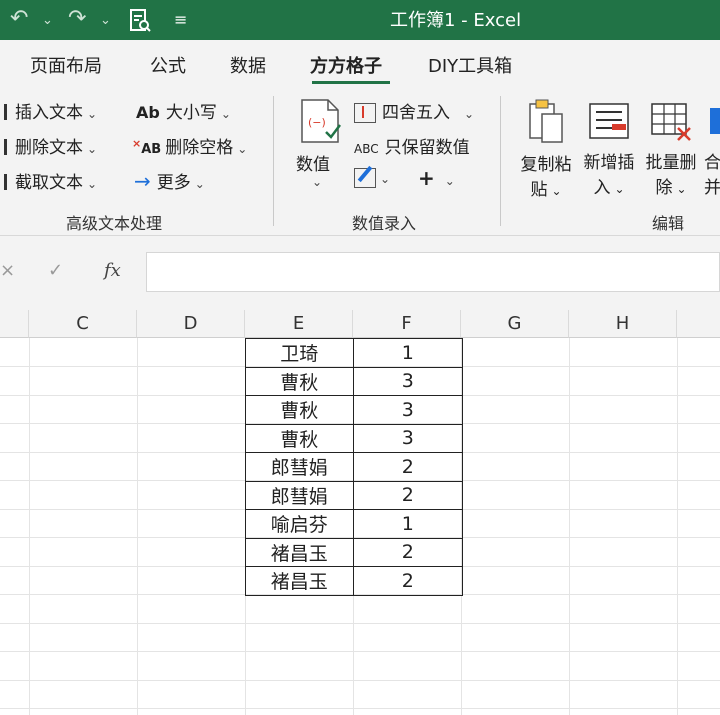 Image resolution: width=720 pixels, height=715 pixels. Describe the element at coordinates (50, 145) in the screenshot. I see `delete-text-button: 删除文本 ⌄` at that location.